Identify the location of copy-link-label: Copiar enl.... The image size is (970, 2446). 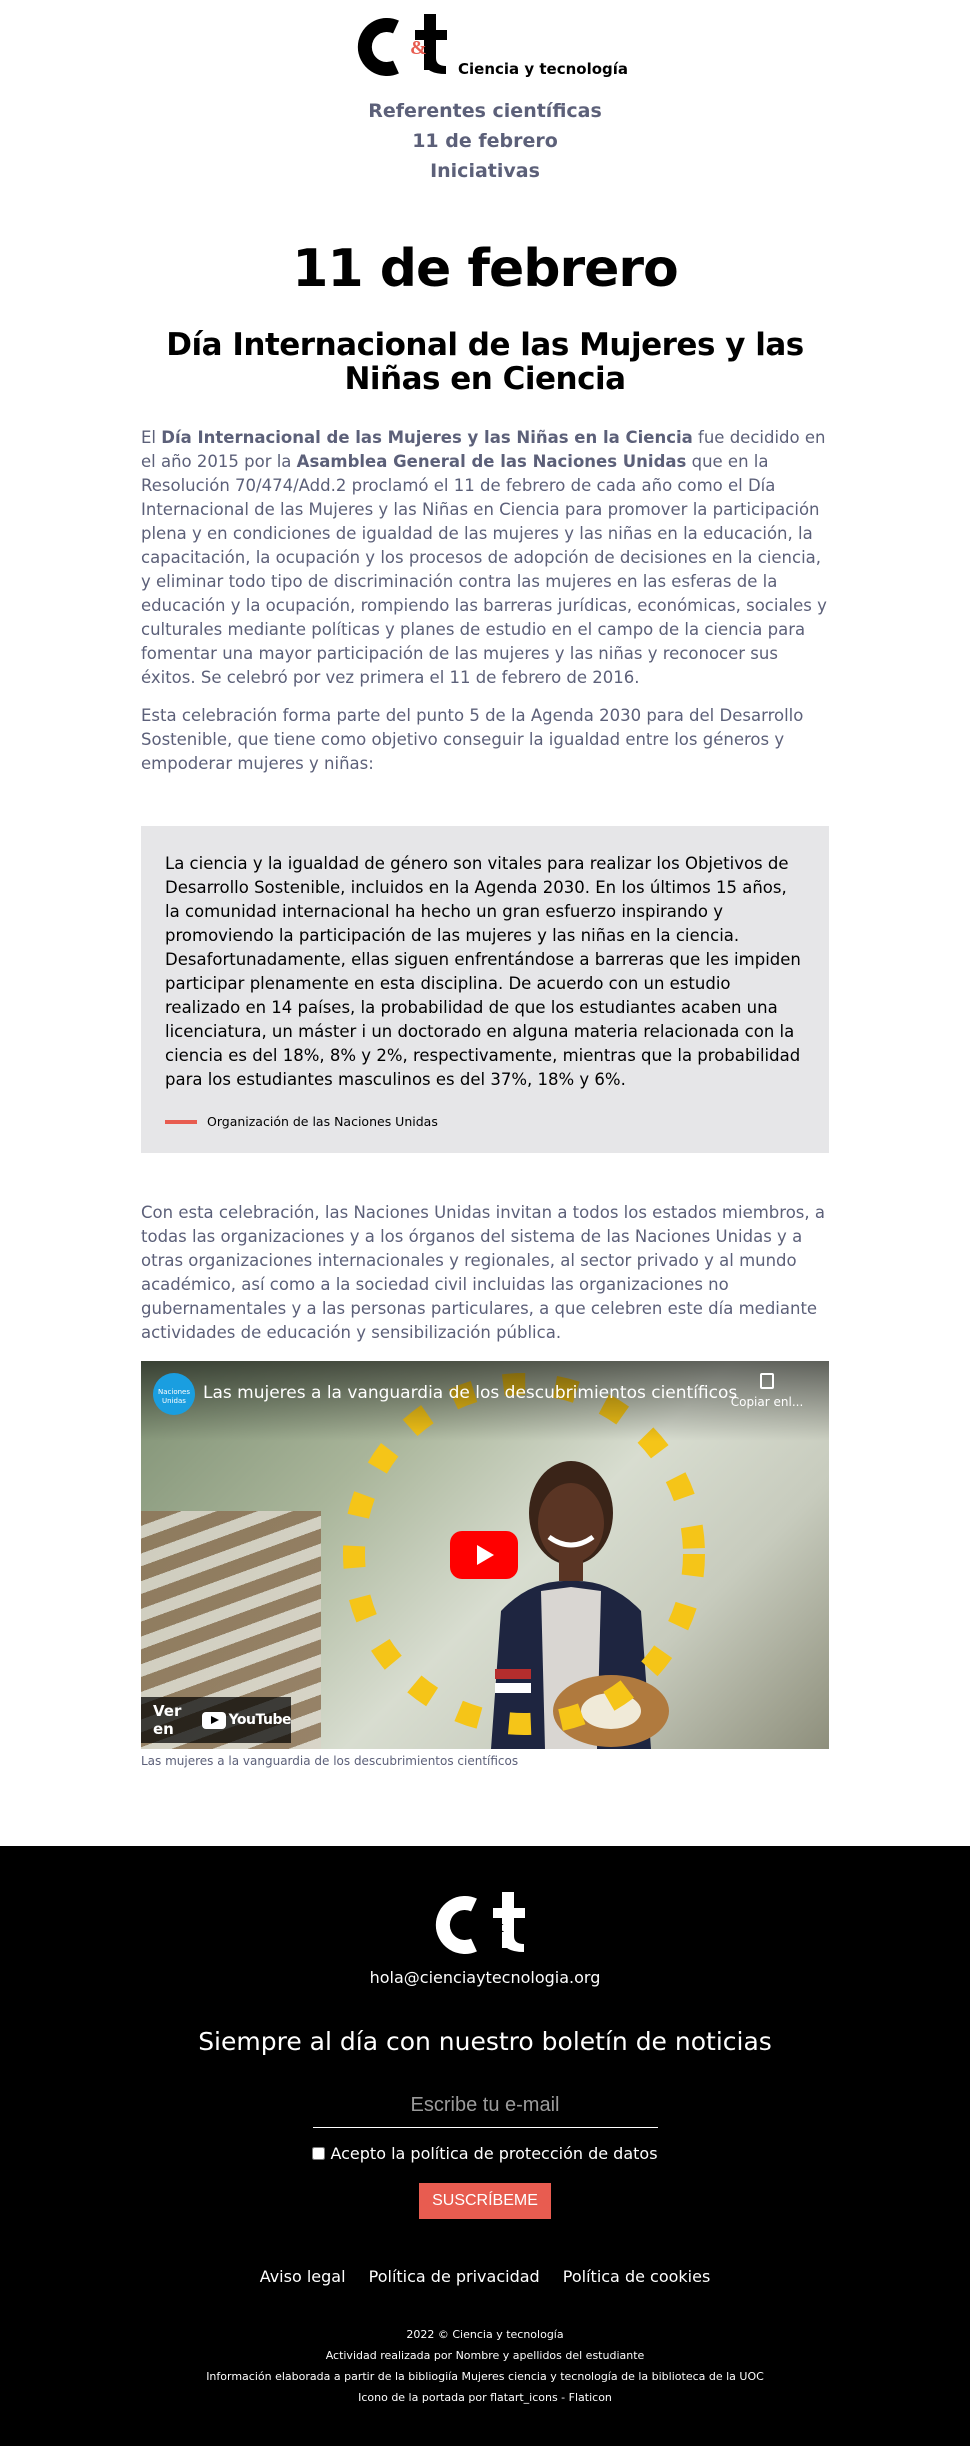
(767, 1402).